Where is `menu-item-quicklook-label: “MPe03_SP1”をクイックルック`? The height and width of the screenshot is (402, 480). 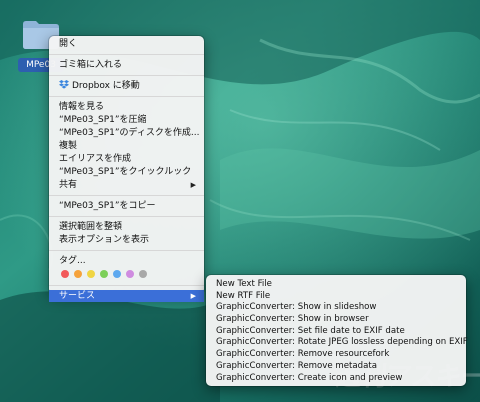 menu-item-quicklook-label: “MPe03_SP1”をクイックルック is located at coordinates (125, 172).